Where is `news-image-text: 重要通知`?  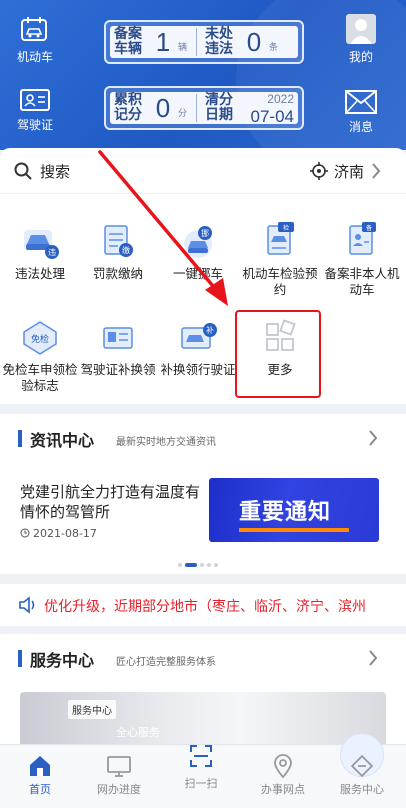
news-image-text: 重要通知 is located at coordinates (285, 512).